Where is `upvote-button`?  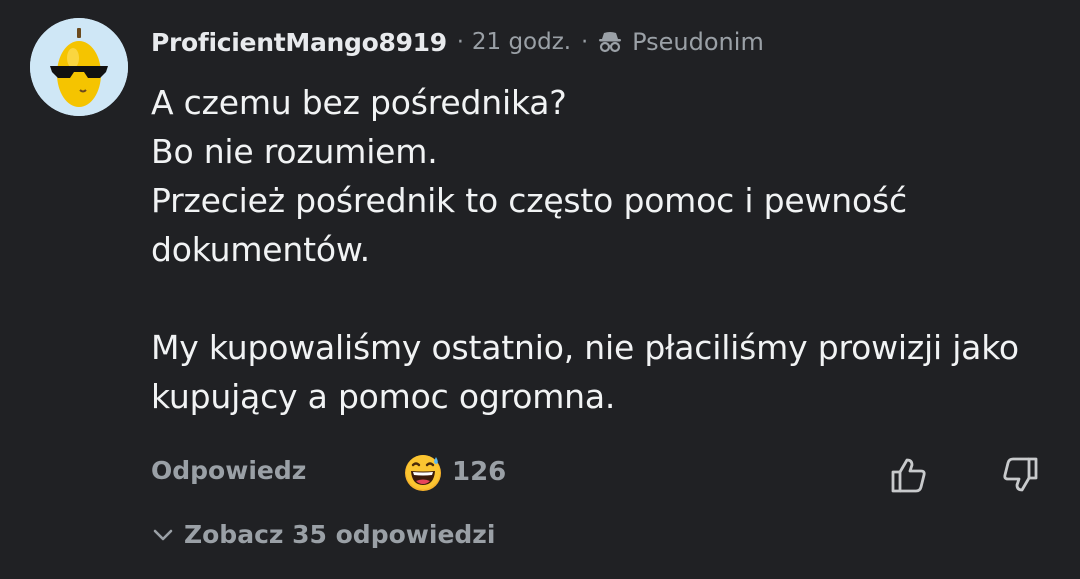
upvote-button is located at coordinates (909, 475).